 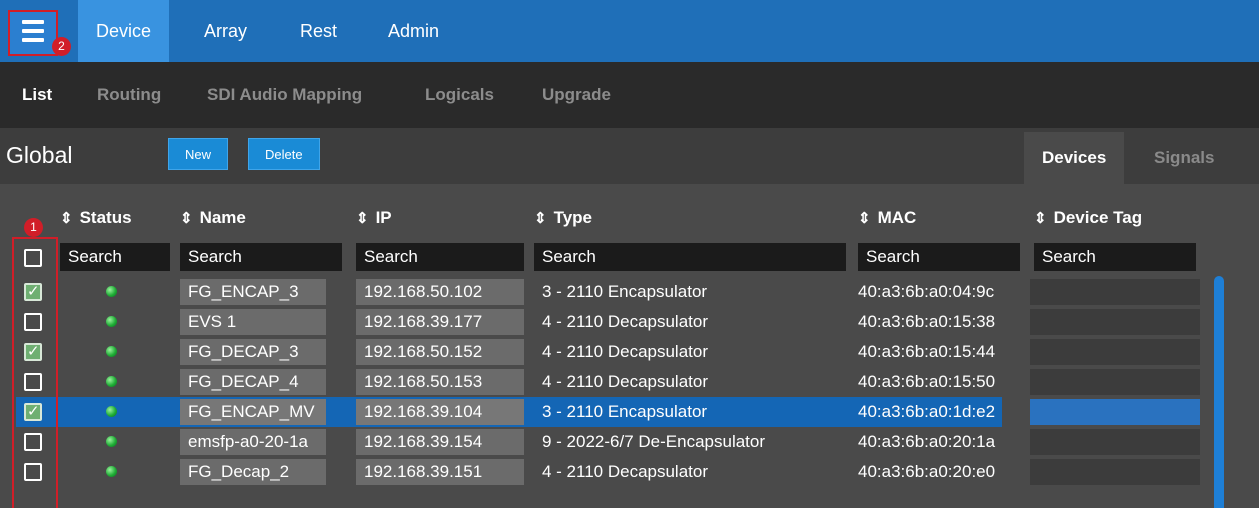 What do you see at coordinates (115, 257) in the screenshot?
I see `status-search-input: Search` at bounding box center [115, 257].